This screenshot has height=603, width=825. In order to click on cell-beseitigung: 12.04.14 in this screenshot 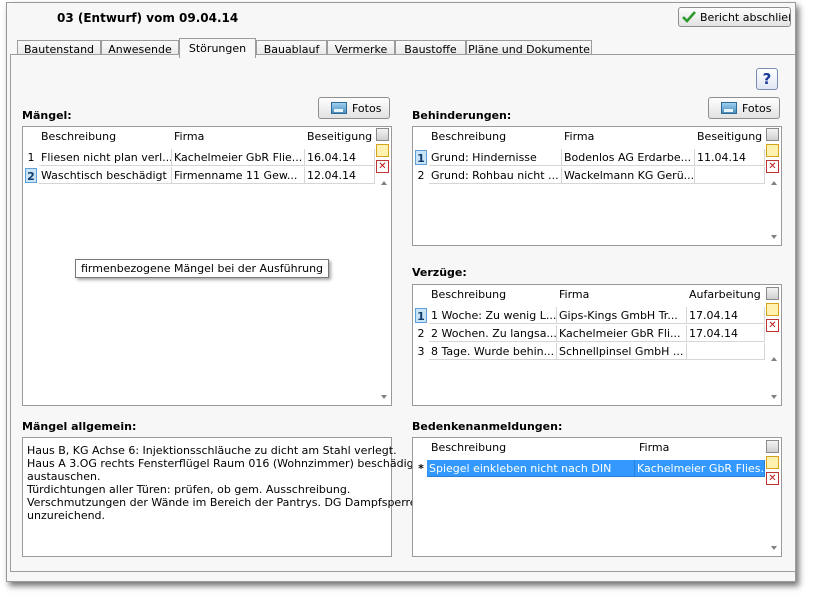, I will do `click(340, 175)`.